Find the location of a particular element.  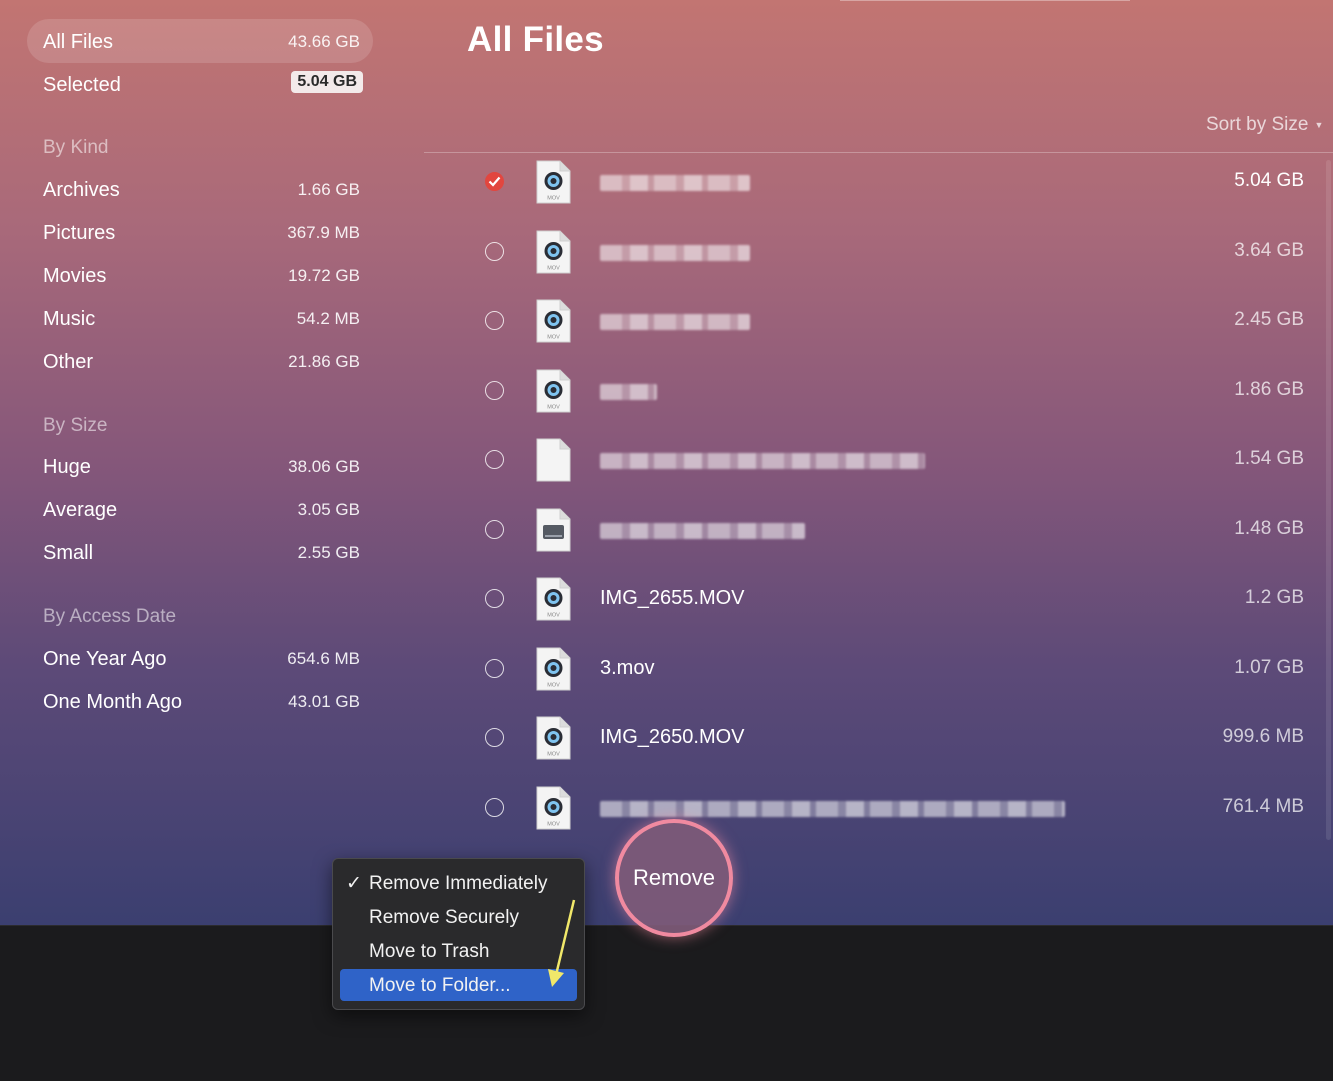

sidebar-item-label: One Month Ago is located at coordinates (112, 702).